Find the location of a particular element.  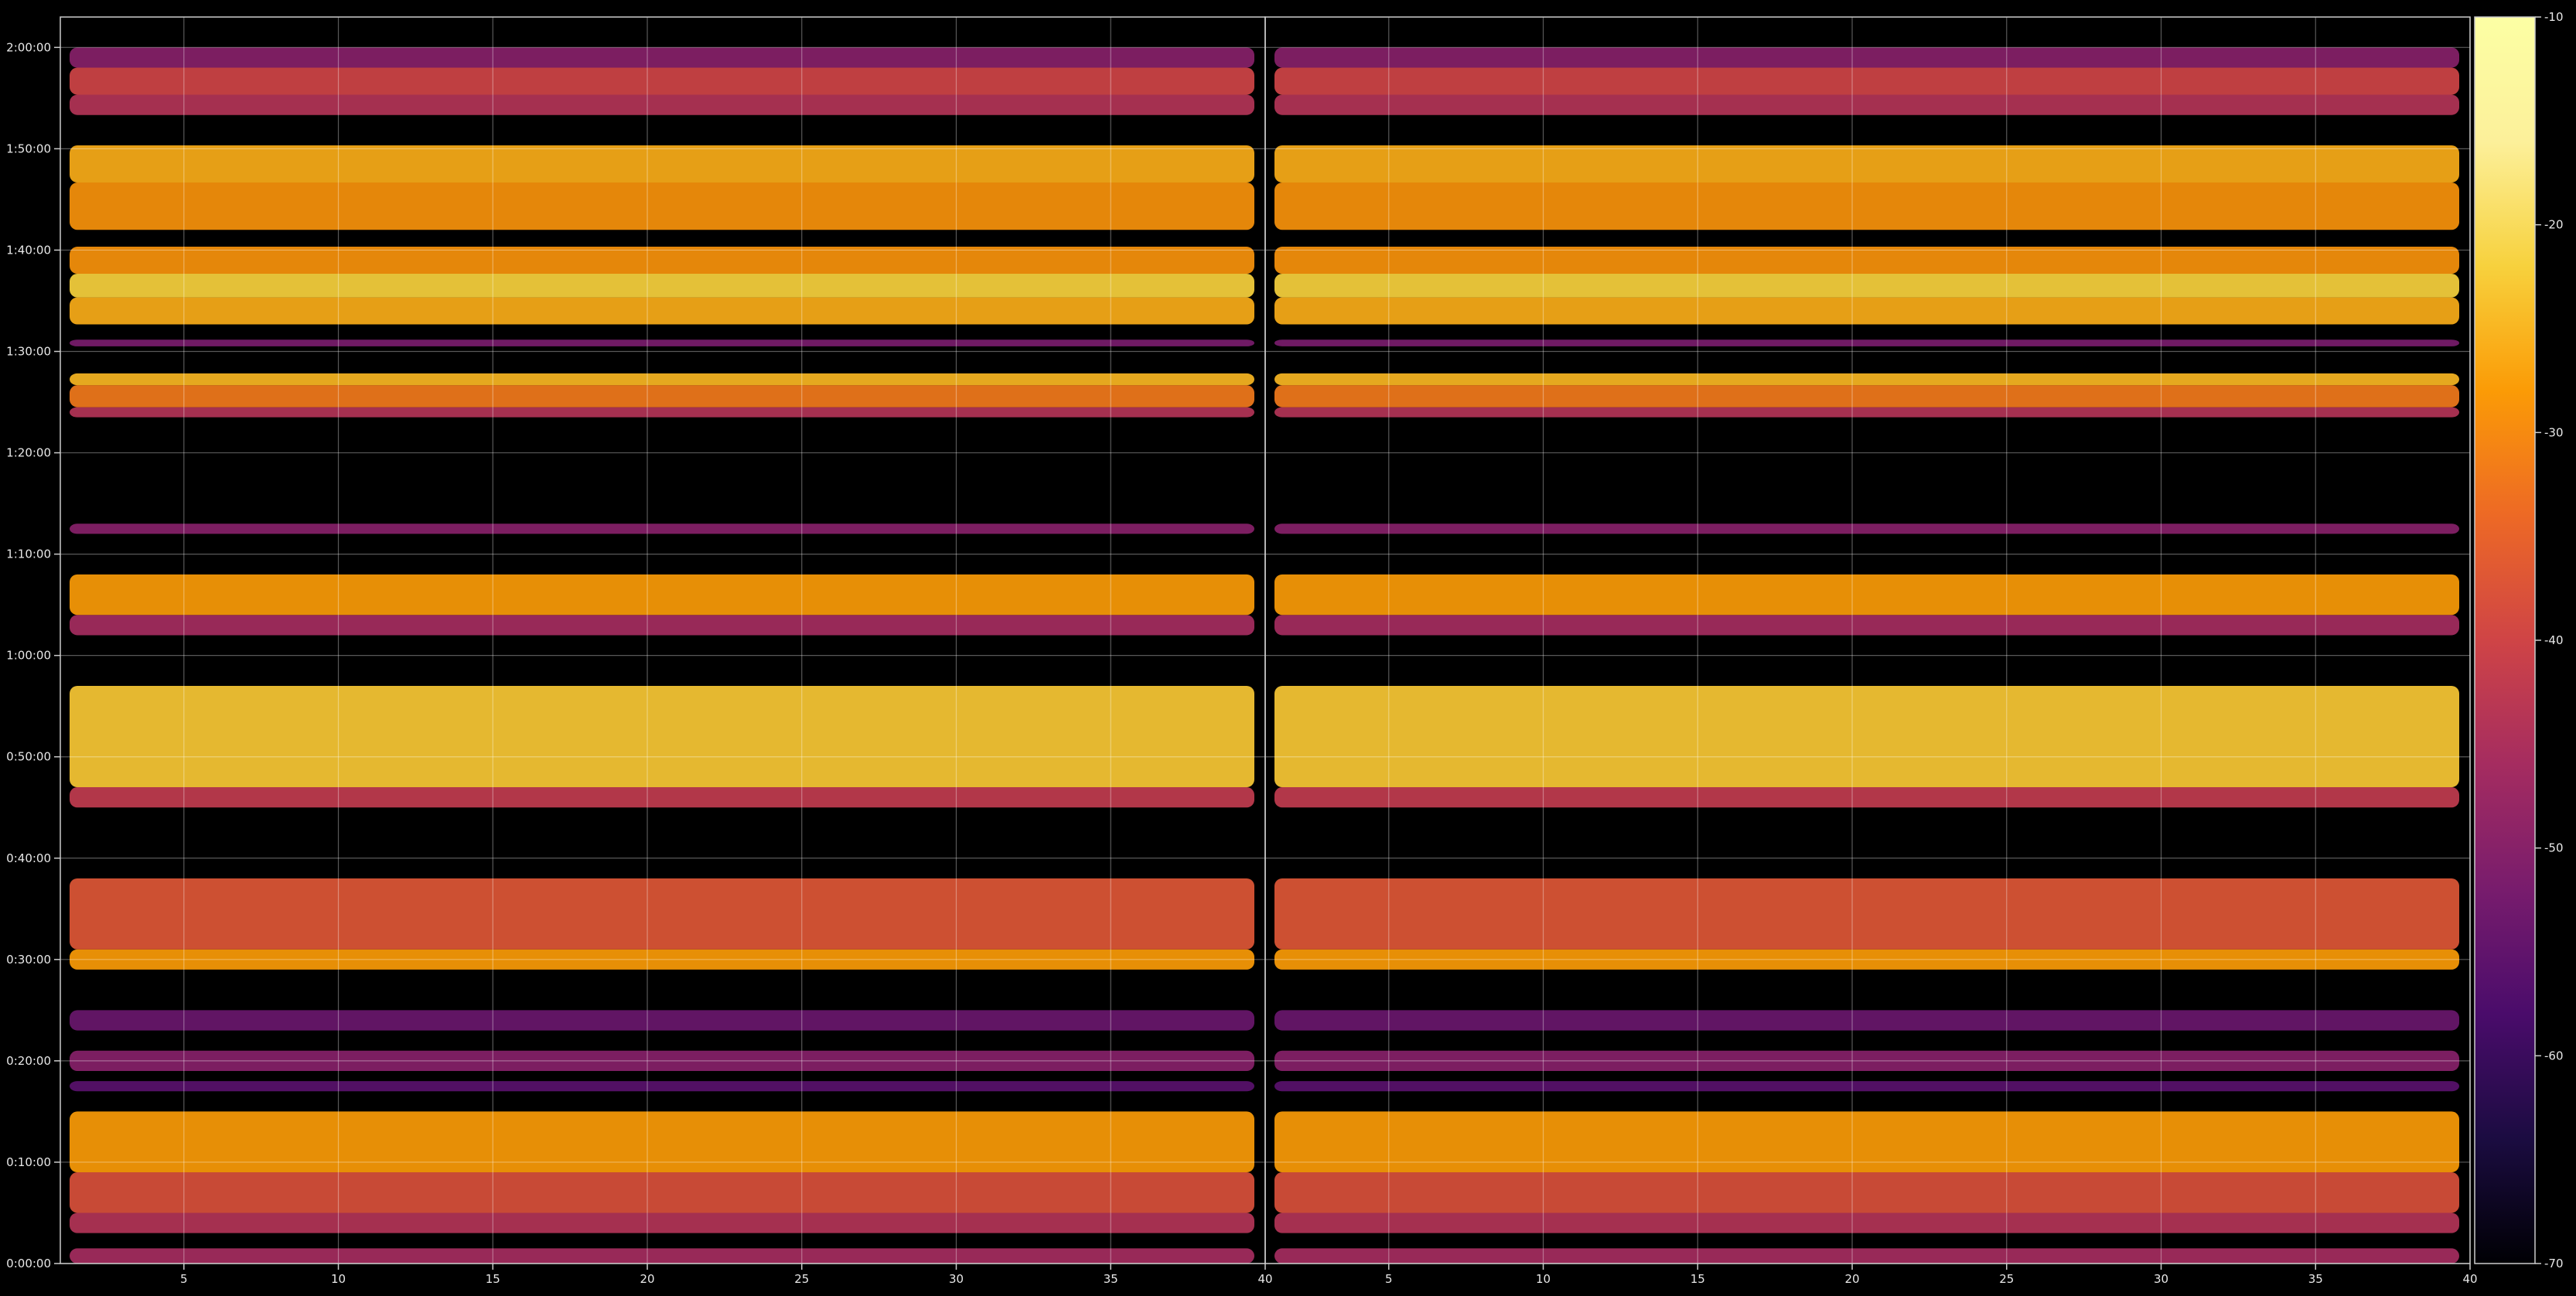

y-tick-label: 0:00:00 is located at coordinates (29, 1263).